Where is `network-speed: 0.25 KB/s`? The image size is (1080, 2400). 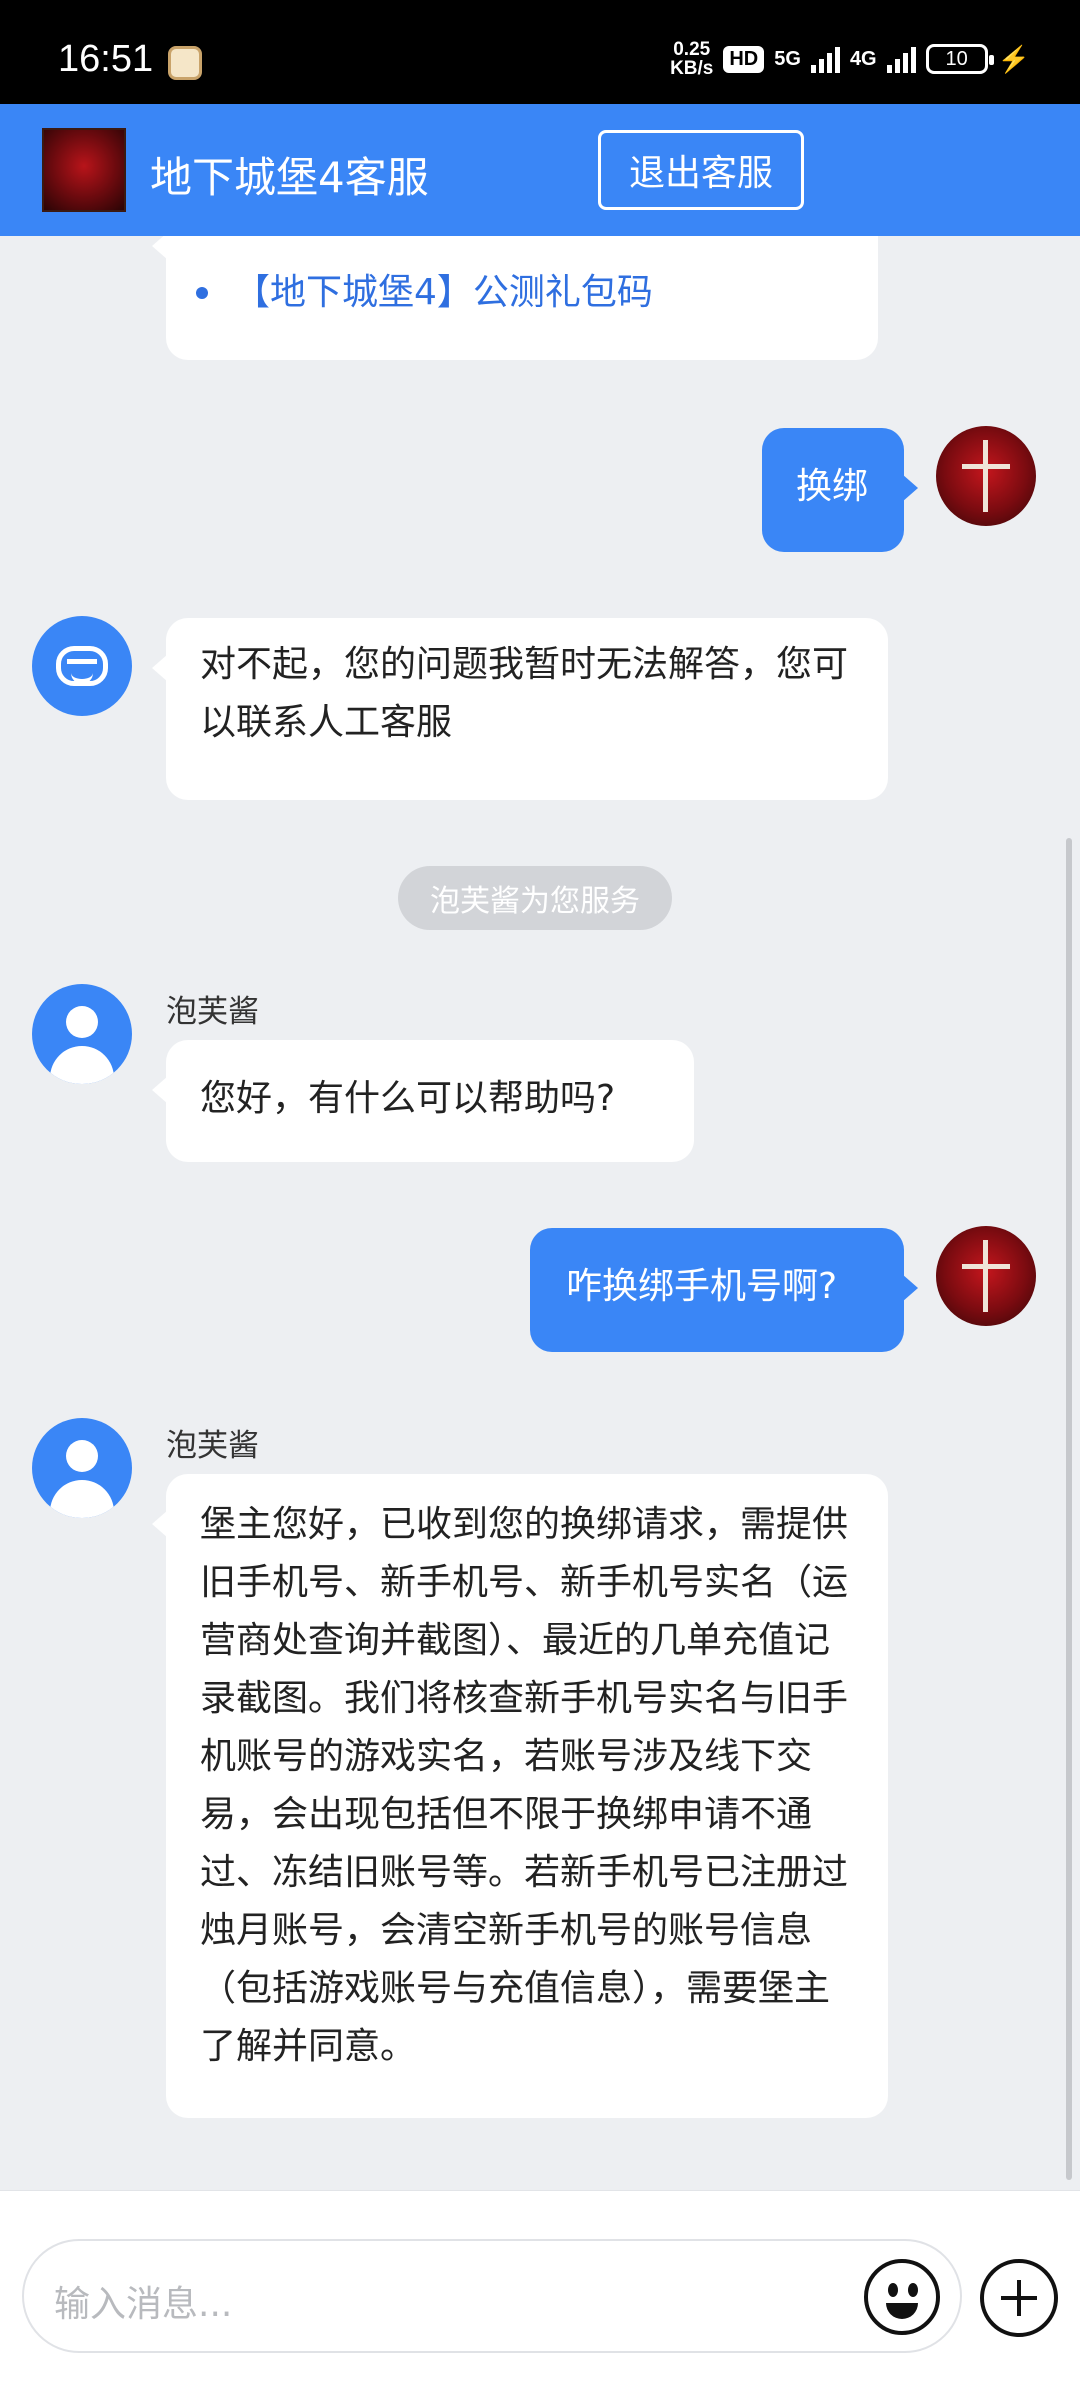
network-speed: 0.25 KB/s is located at coordinates (691, 59).